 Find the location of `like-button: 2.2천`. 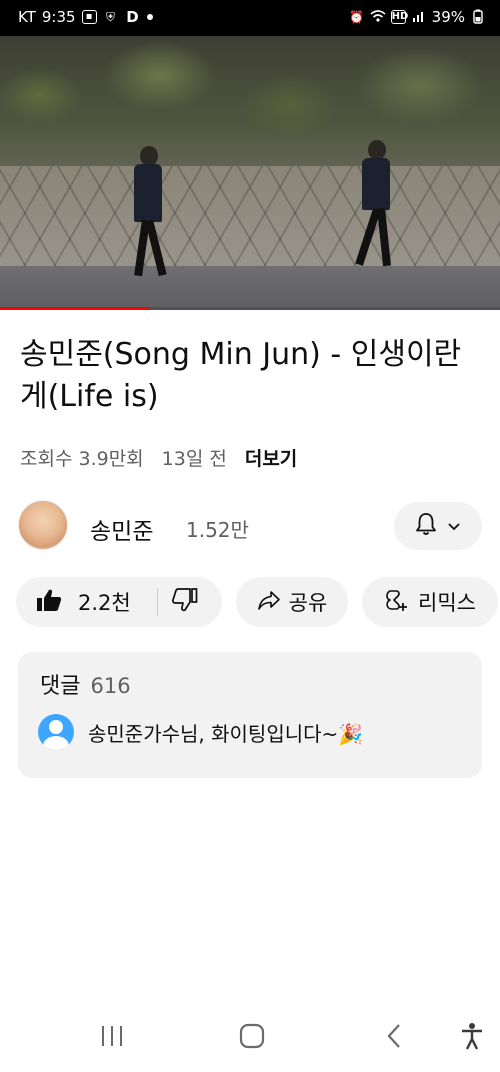

like-button: 2.2천 is located at coordinates (83, 602).